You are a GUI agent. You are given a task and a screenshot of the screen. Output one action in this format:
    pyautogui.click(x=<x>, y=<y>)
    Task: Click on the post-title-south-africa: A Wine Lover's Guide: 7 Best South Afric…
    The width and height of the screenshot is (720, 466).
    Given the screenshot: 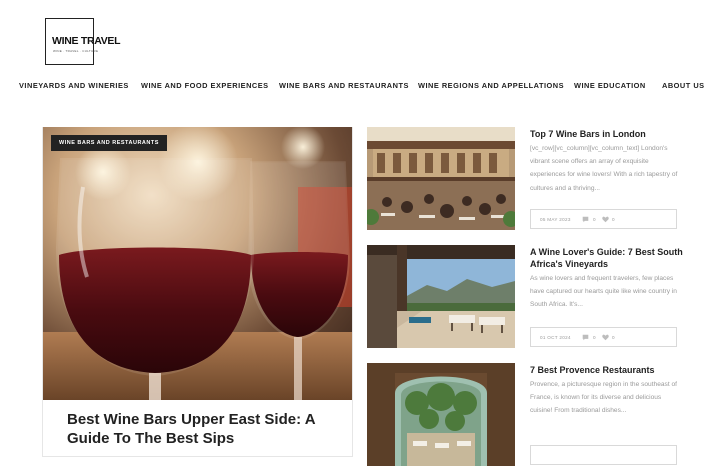 What is the action you would take?
    pyautogui.click(x=610, y=258)
    